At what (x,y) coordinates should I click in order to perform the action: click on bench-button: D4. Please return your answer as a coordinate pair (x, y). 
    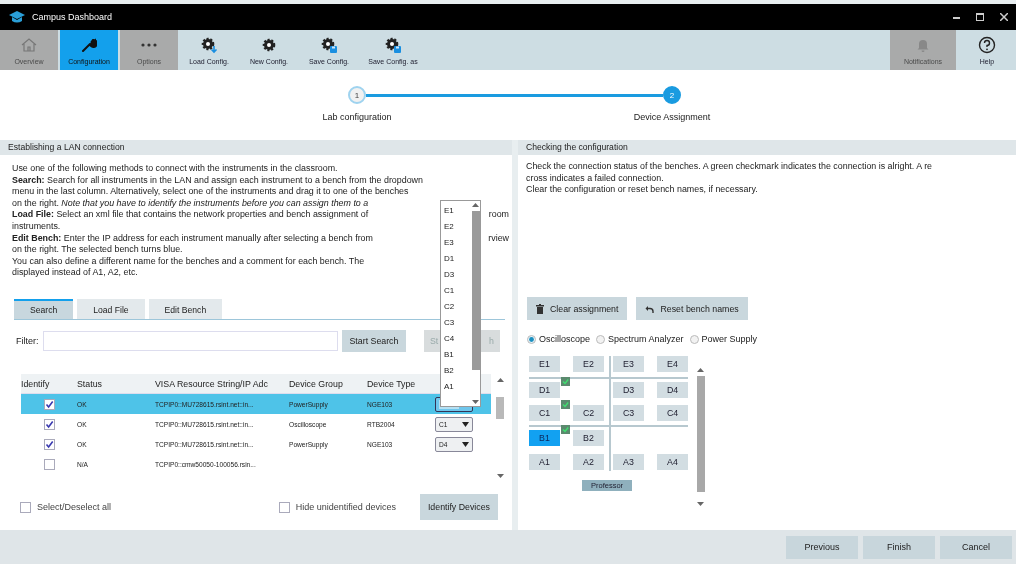
    Looking at the image, I should click on (672, 390).